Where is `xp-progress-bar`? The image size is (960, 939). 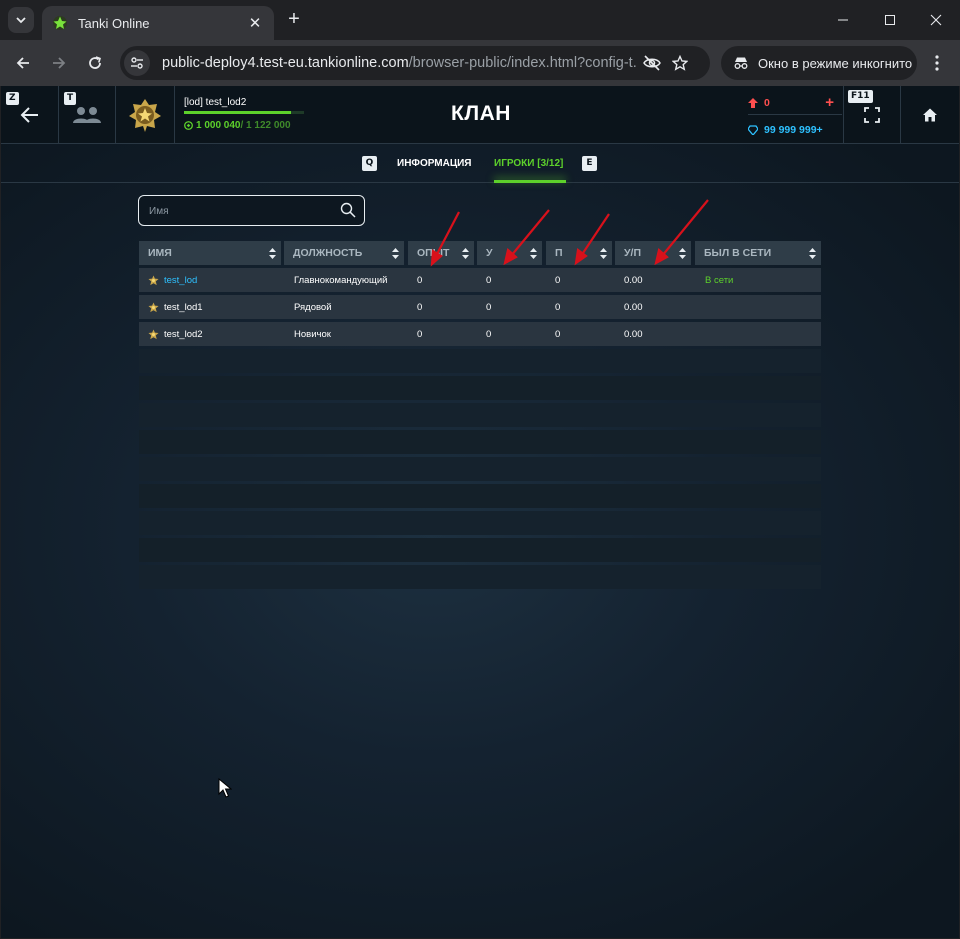 xp-progress-bar is located at coordinates (244, 112).